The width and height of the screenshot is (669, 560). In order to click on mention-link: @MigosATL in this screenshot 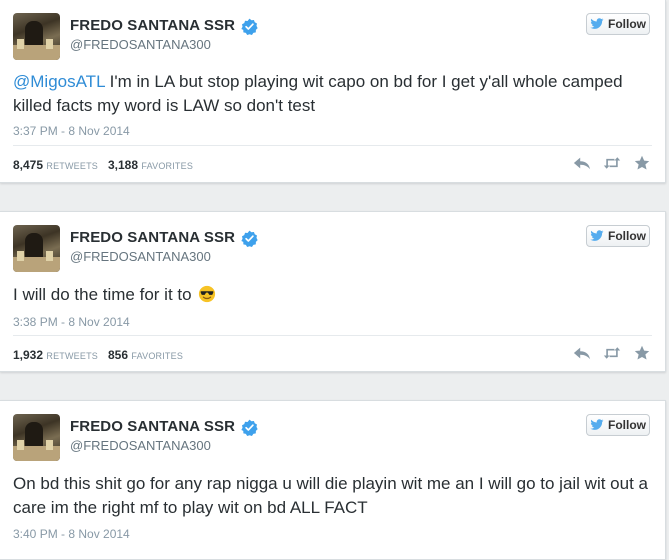, I will do `click(59, 81)`.